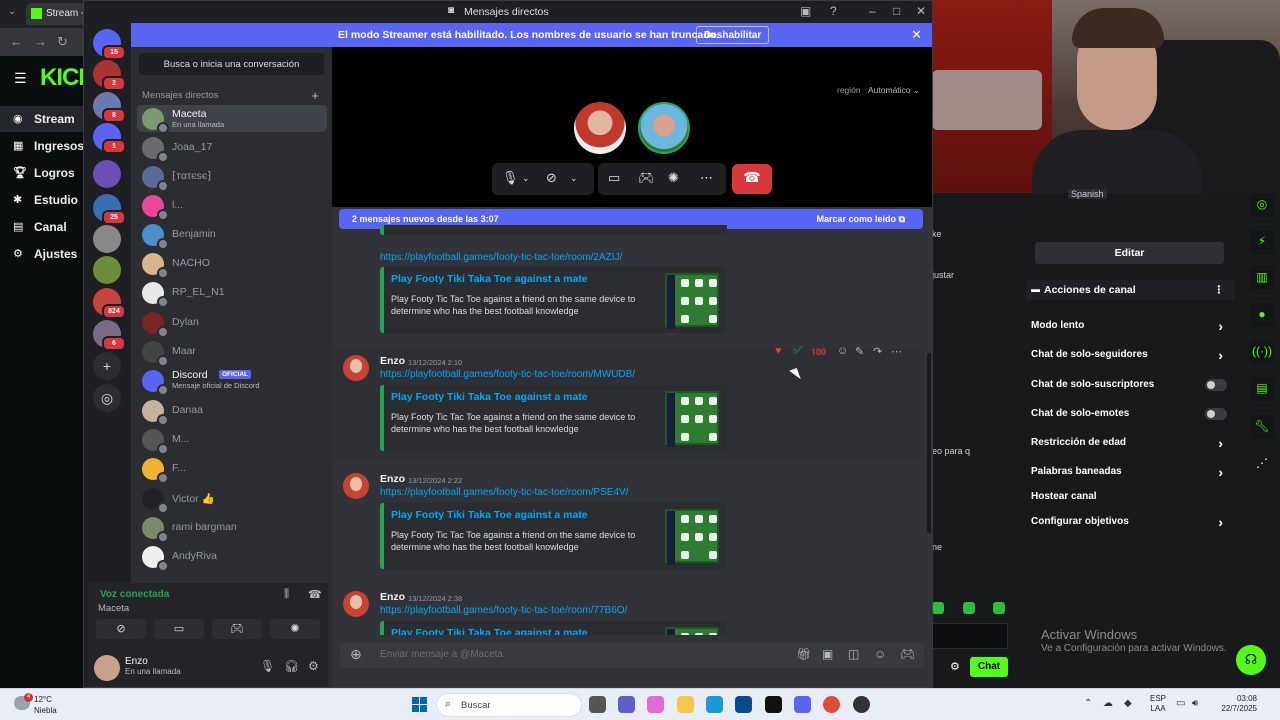 The image size is (1280, 720). What do you see at coordinates (43, 119) in the screenshot?
I see `nav-stream: ◉ Stream` at bounding box center [43, 119].